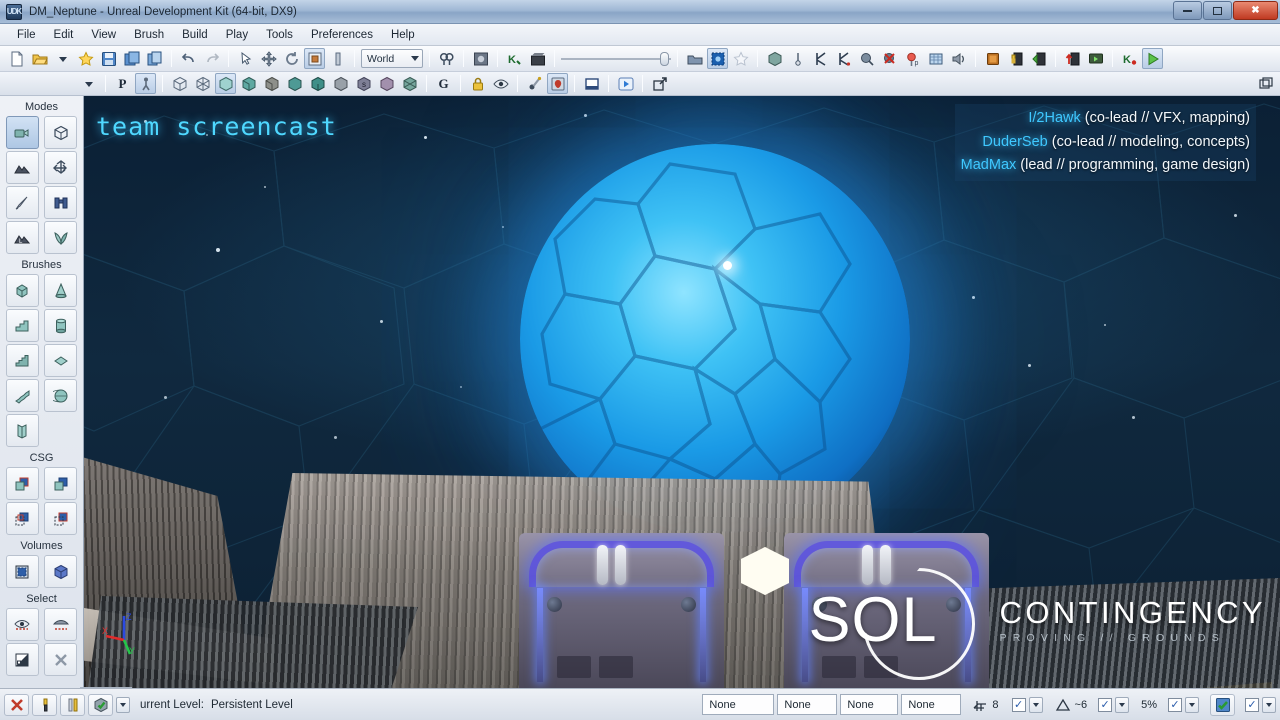 The height and width of the screenshot is (720, 1280). I want to click on select-clear-icon, so click(61, 659).